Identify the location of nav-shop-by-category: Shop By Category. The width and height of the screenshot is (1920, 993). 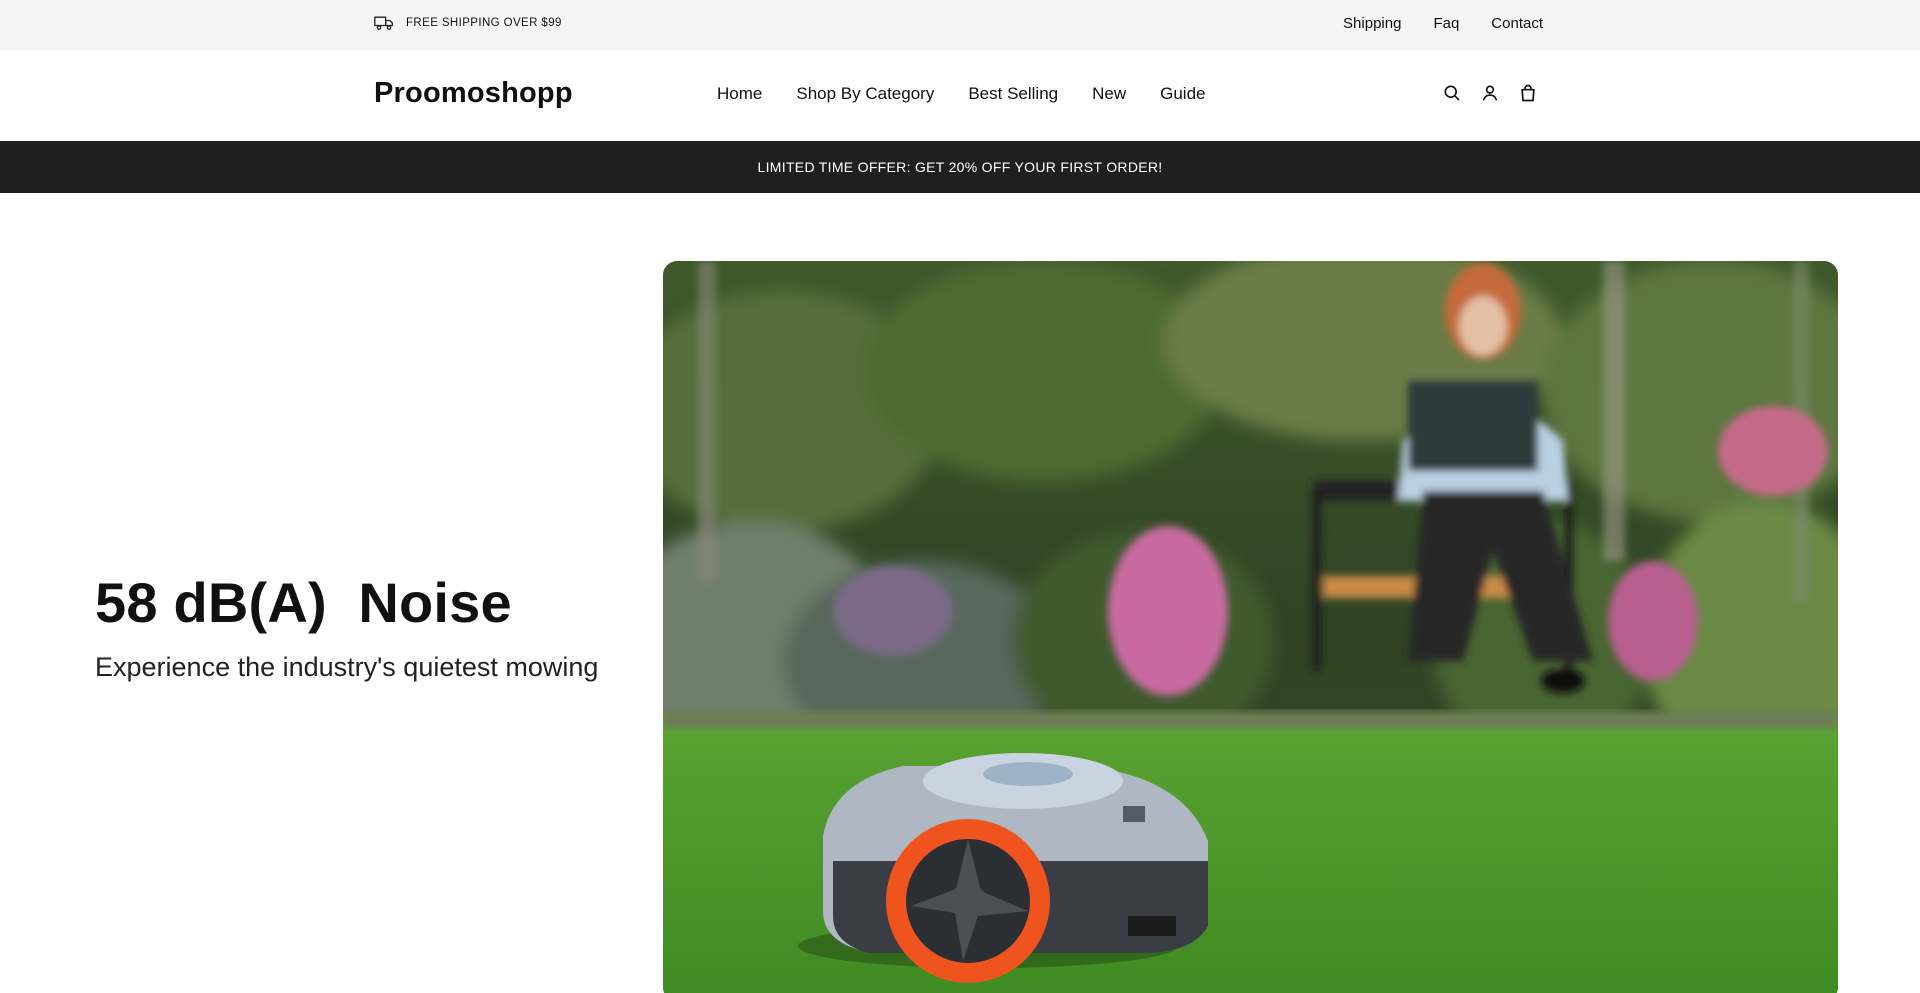
(865, 94).